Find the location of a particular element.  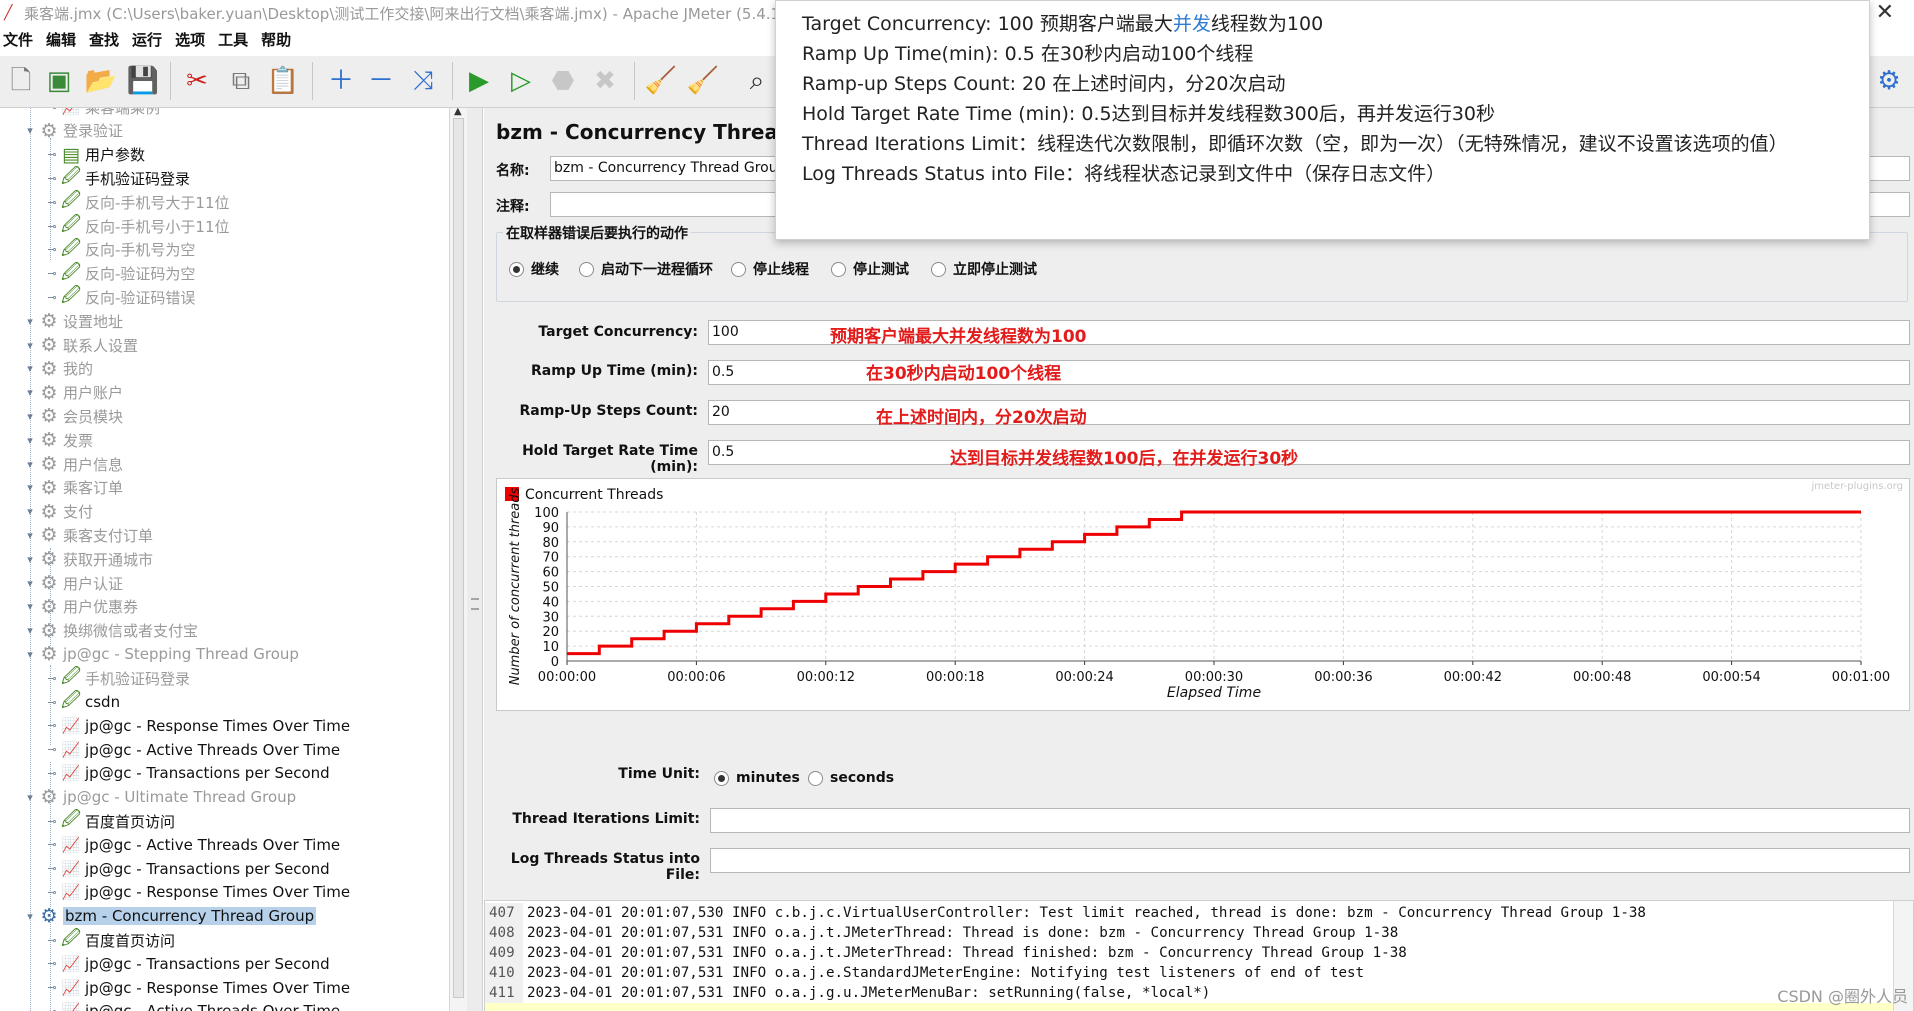

save-icon: 💾 is located at coordinates (143, 81).